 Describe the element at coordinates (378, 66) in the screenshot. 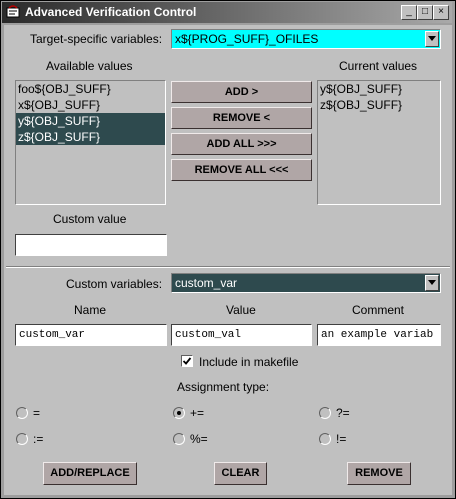

I see `current-values-label: Current values` at that location.